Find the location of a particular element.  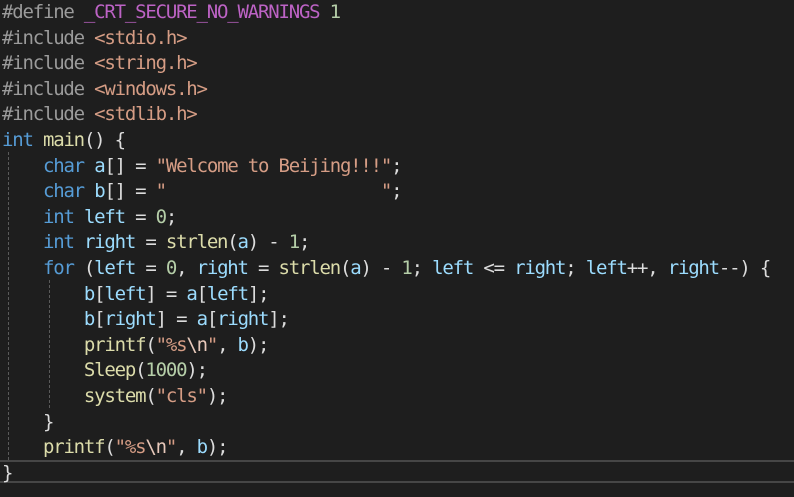

code-line-3: #include <string.h> is located at coordinates (99, 64).